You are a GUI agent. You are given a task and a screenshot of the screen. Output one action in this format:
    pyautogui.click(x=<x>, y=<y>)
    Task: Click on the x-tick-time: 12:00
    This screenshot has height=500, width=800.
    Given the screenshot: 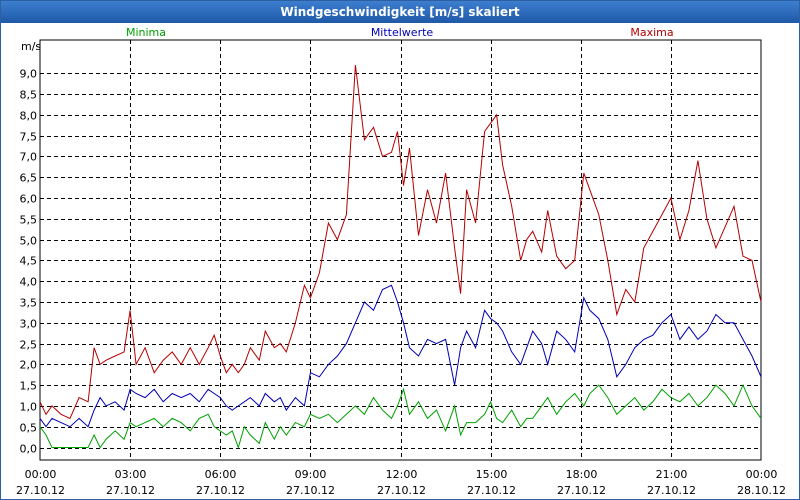 What is the action you would take?
    pyautogui.click(x=402, y=474)
    